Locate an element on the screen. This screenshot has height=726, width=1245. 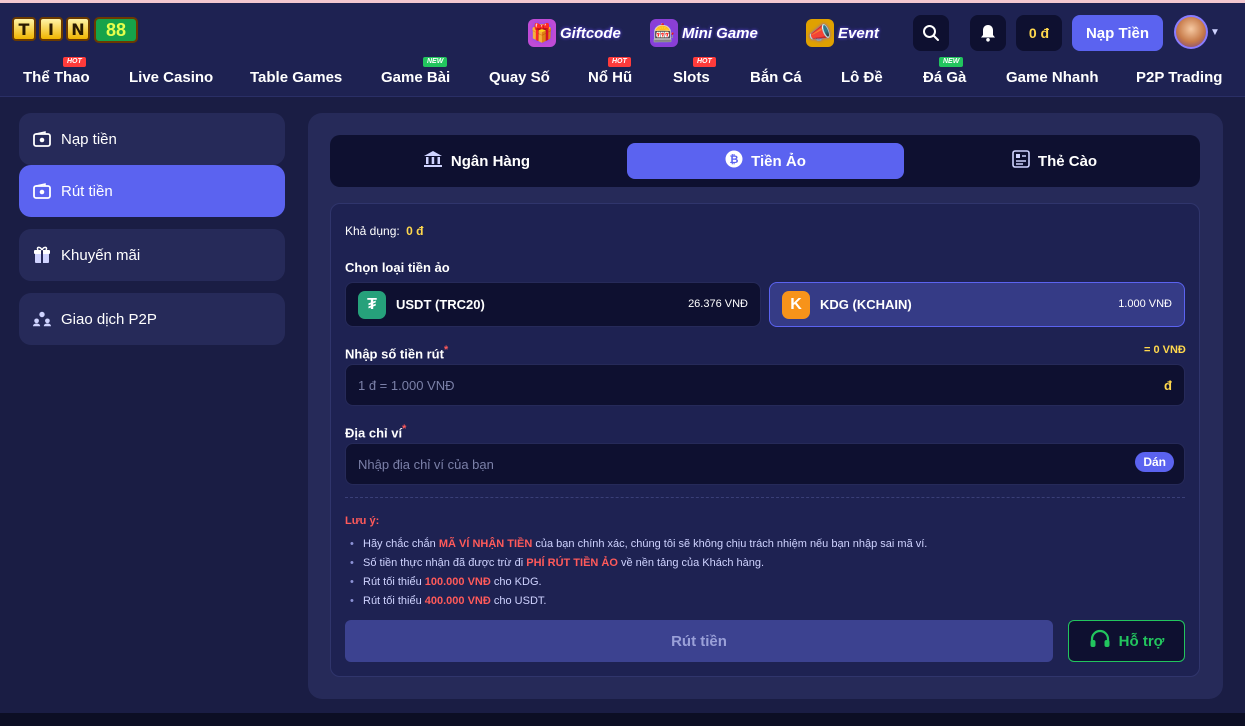
nav-label: Slots is located at coordinates (691, 77).